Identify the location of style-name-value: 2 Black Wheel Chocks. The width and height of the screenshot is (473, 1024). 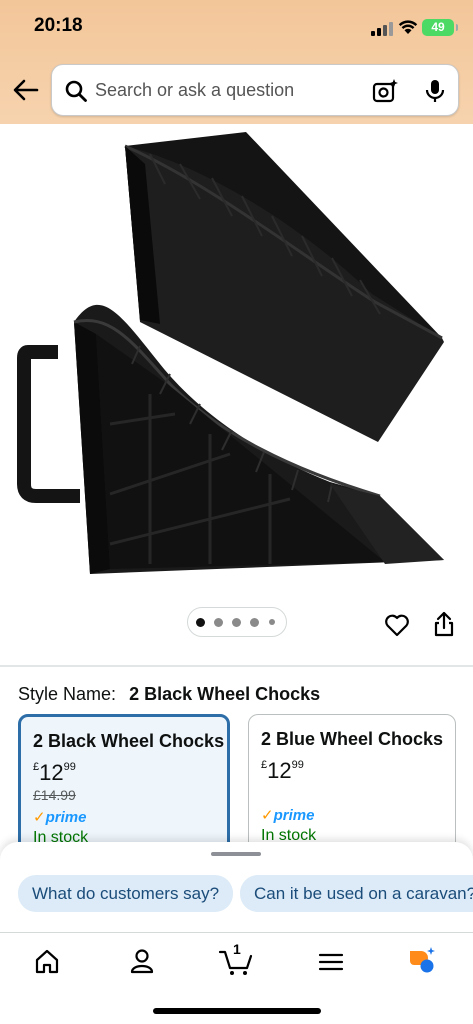
(225, 694).